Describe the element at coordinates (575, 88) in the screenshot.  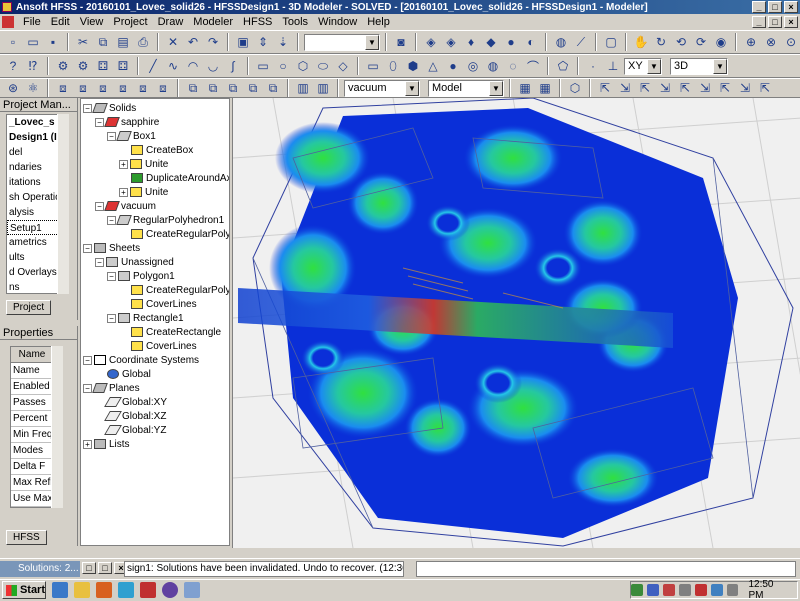
I see `wireframe-icon: ⬡` at that location.